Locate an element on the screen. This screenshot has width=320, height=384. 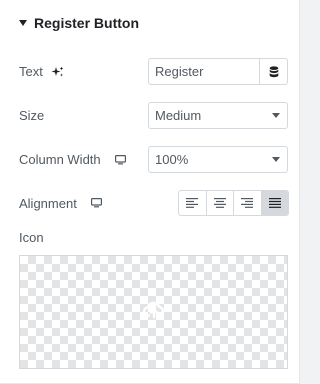
button-text-input is located at coordinates (204, 71).